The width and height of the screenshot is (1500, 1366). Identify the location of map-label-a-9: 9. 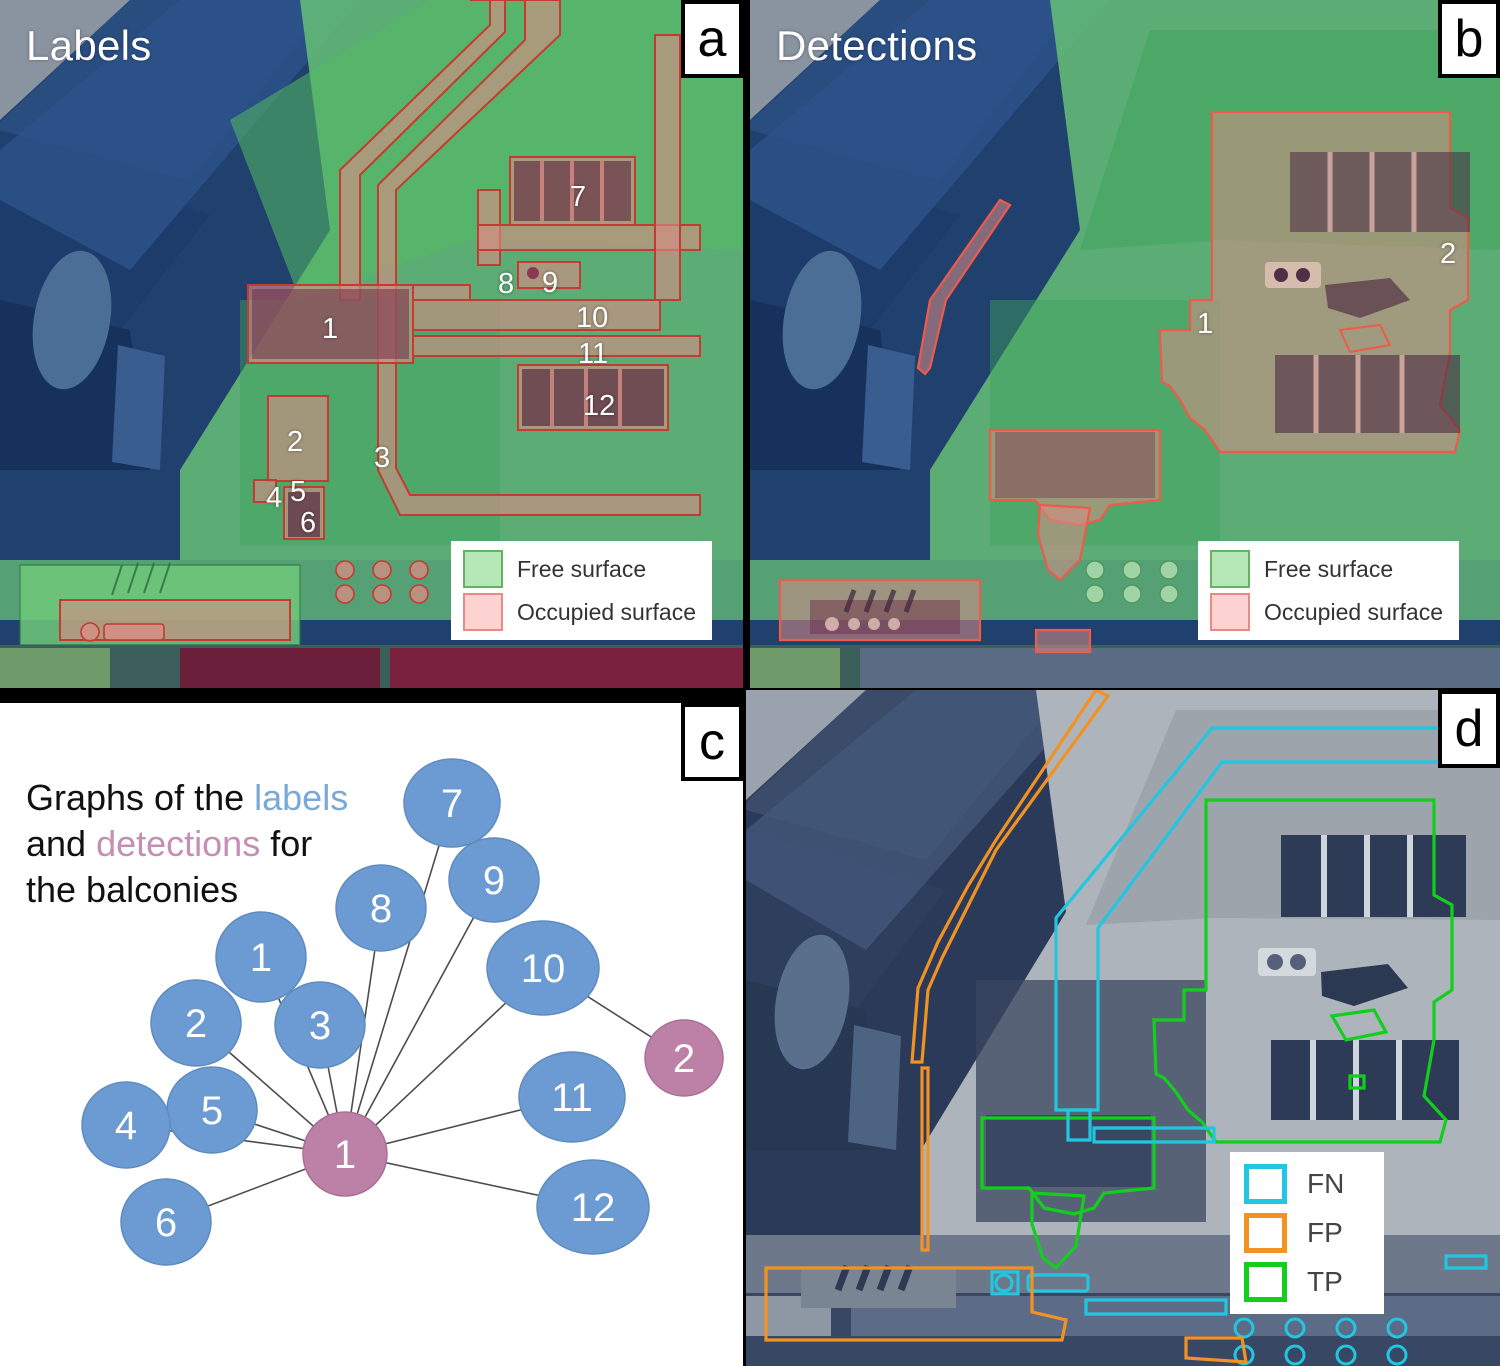
(550, 283).